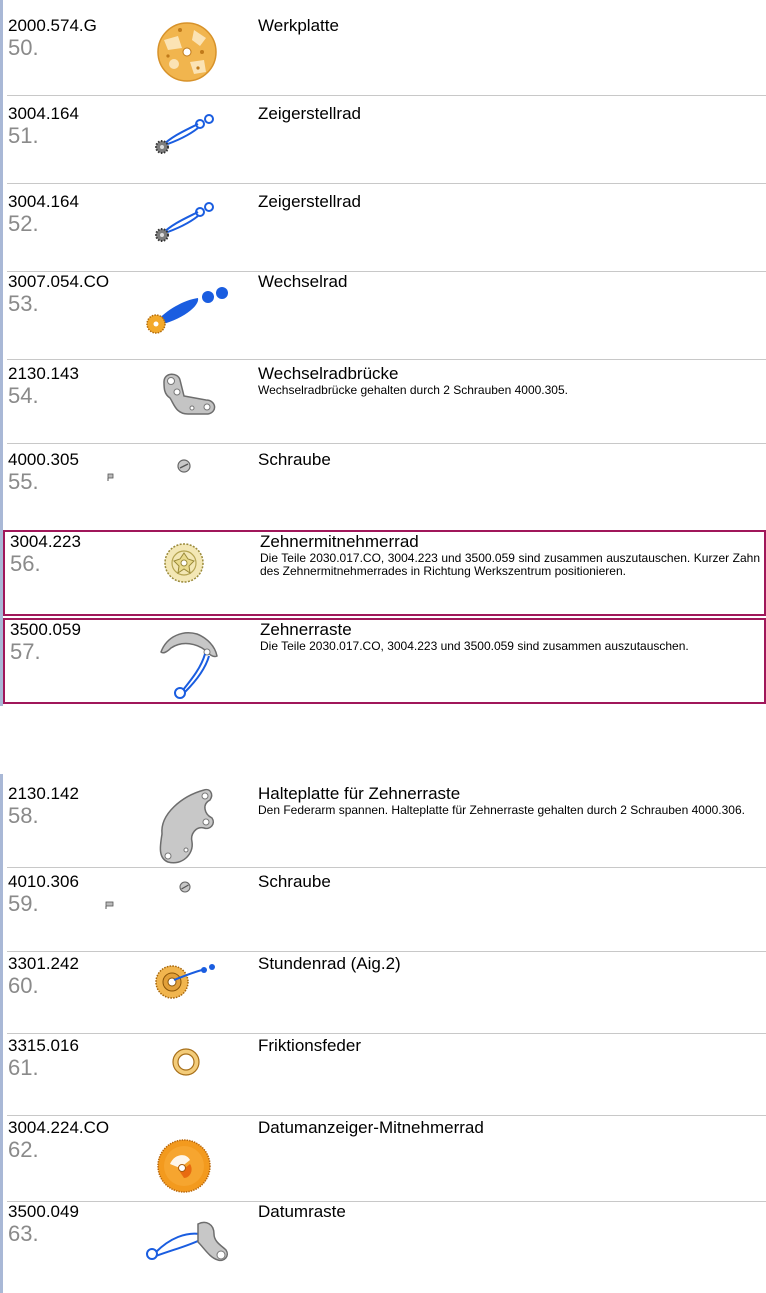  Describe the element at coordinates (184, 563) in the screenshot. I see `driving-wheel-icon` at that location.